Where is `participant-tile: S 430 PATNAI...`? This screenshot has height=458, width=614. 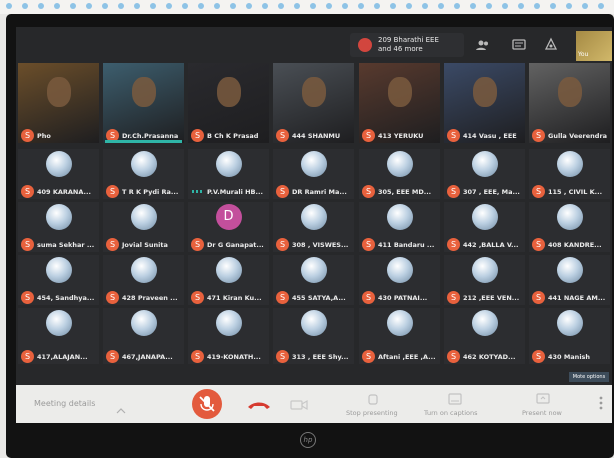 participant-tile: S 430 PATNAI... is located at coordinates (399, 280).